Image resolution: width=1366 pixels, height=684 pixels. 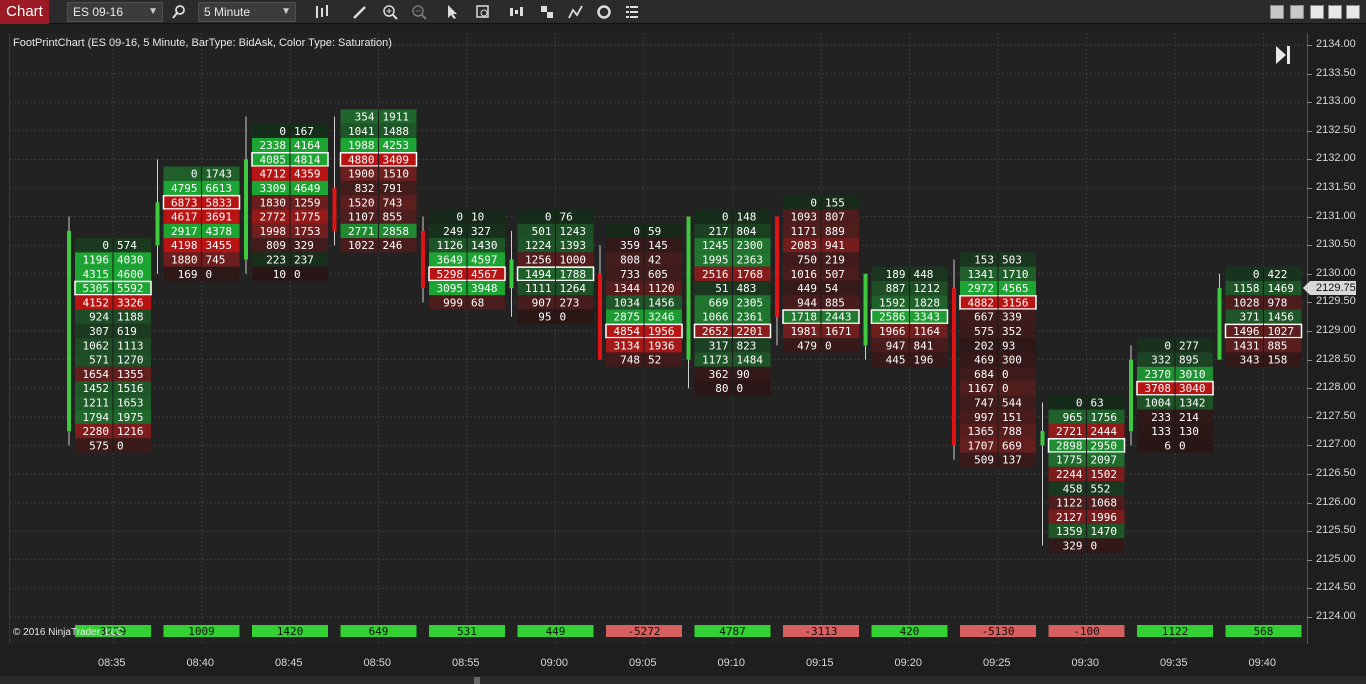 I want to click on draw-pencil-icon, so click(x=360, y=12).